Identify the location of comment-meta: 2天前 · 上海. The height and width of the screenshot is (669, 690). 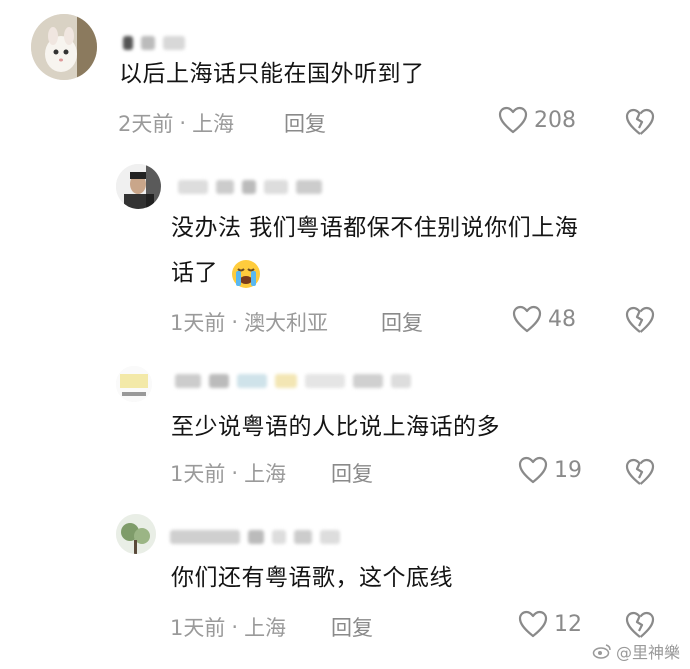
(176, 123).